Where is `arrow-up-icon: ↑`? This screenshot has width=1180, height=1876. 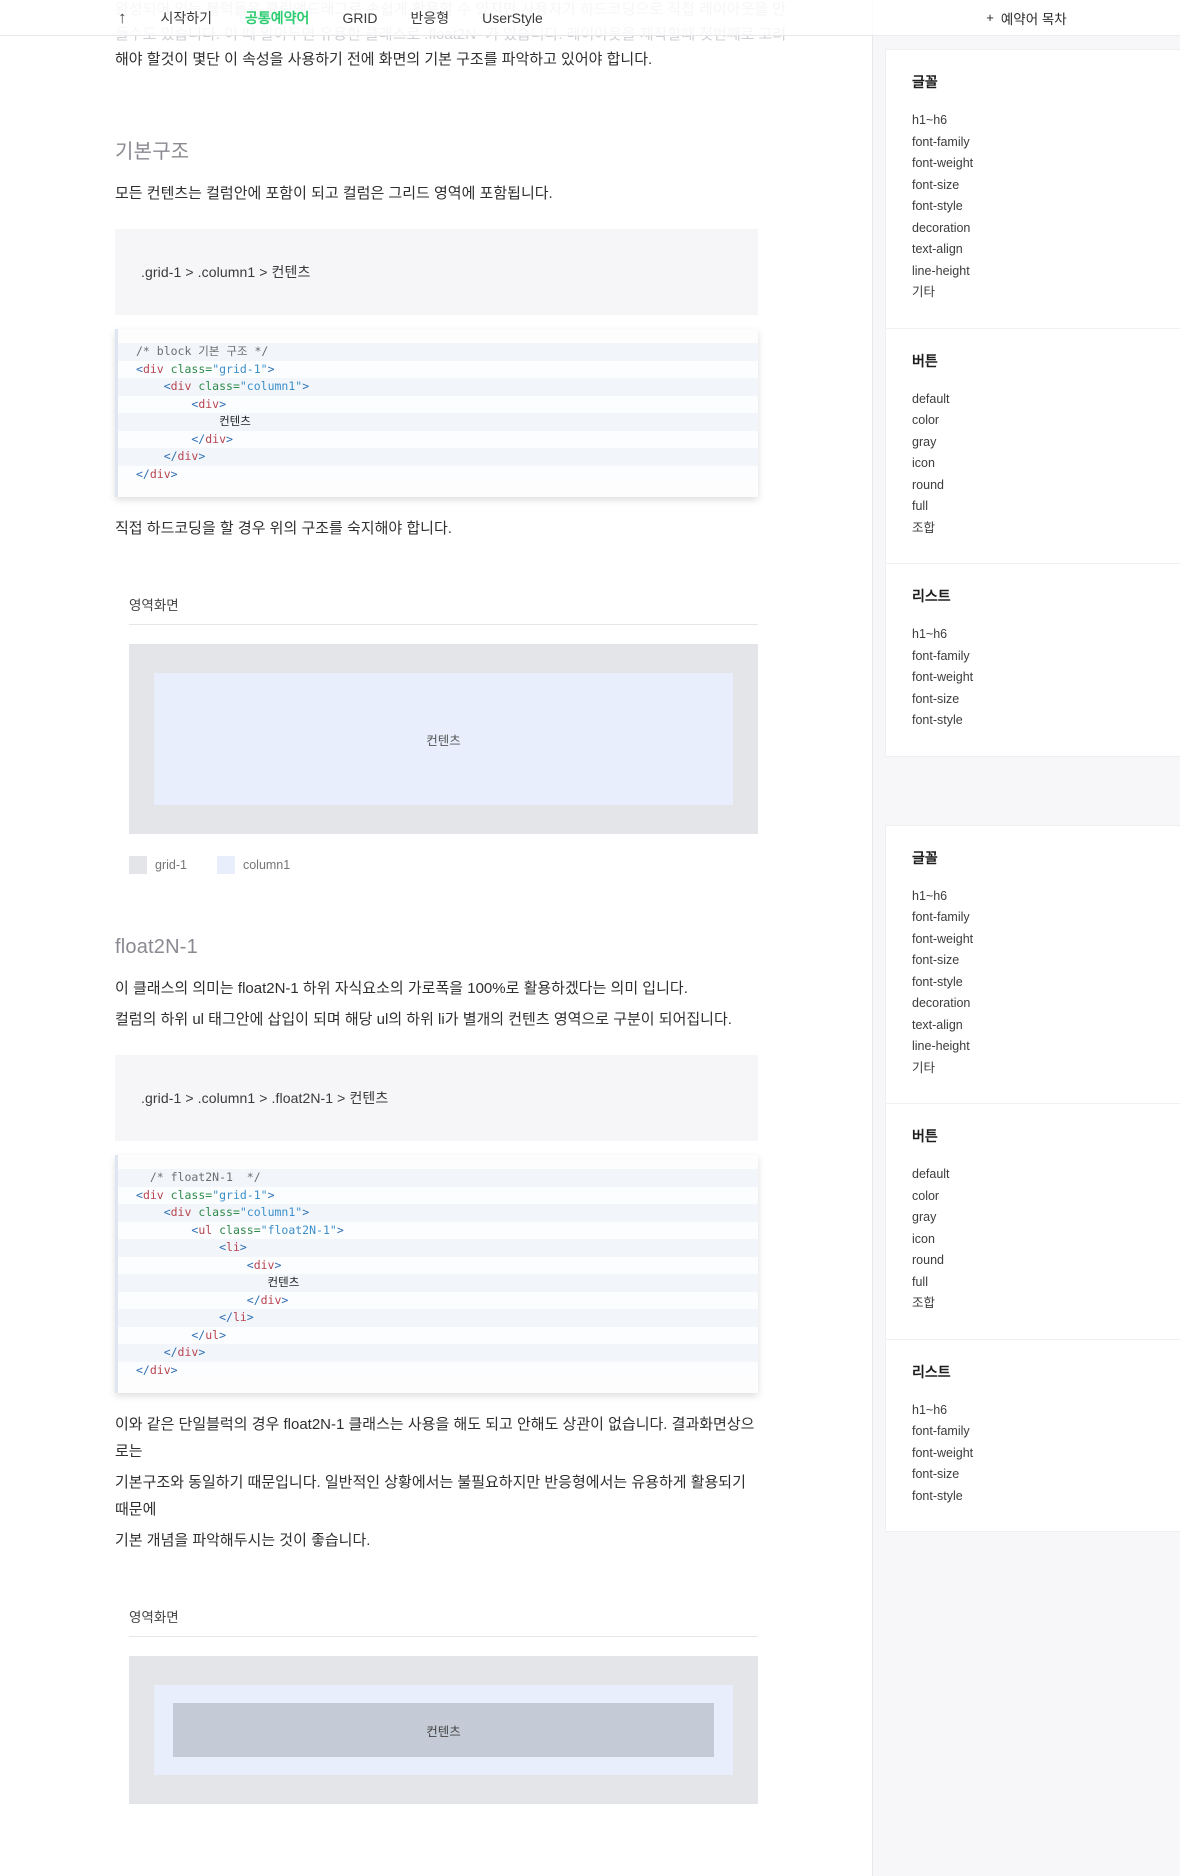 arrow-up-icon: ↑ is located at coordinates (122, 17).